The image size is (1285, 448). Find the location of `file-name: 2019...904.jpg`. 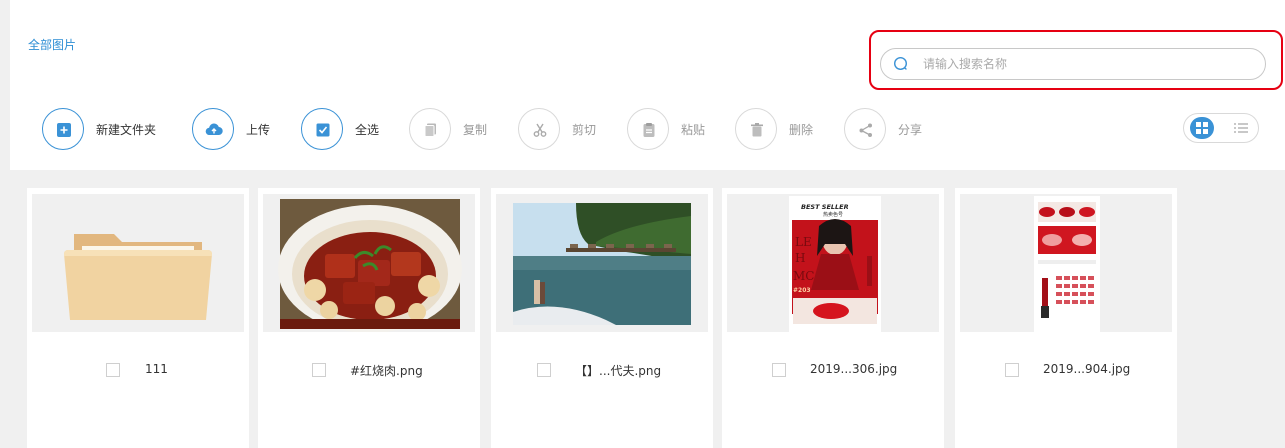

file-name: 2019...904.jpg is located at coordinates (1087, 369).